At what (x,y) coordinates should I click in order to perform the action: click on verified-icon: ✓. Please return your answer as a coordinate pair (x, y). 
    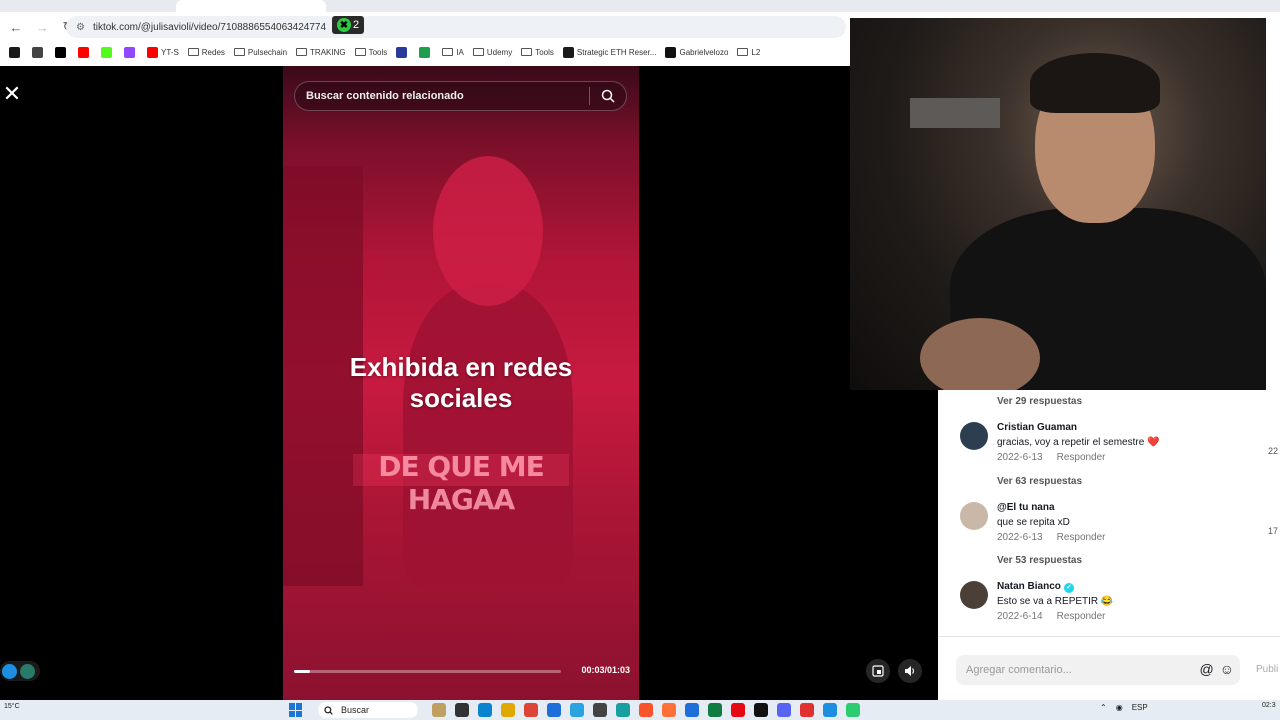
    Looking at the image, I should click on (1068, 588).